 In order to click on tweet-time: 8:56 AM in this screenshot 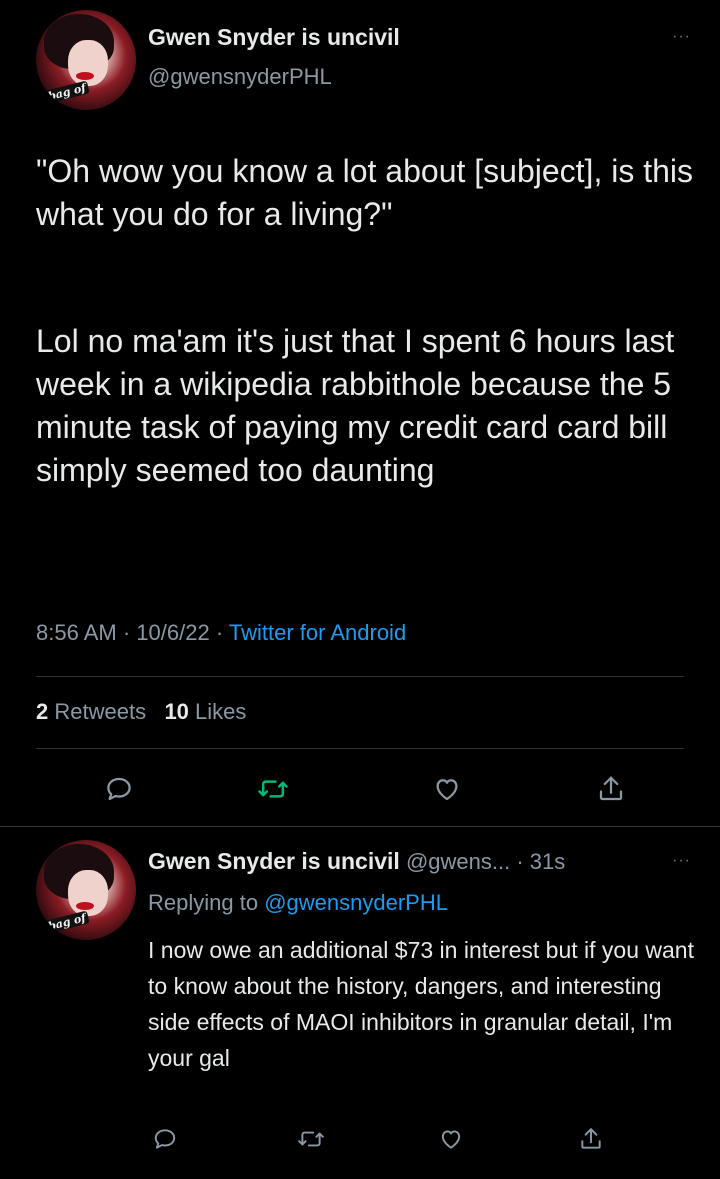, I will do `click(76, 632)`.